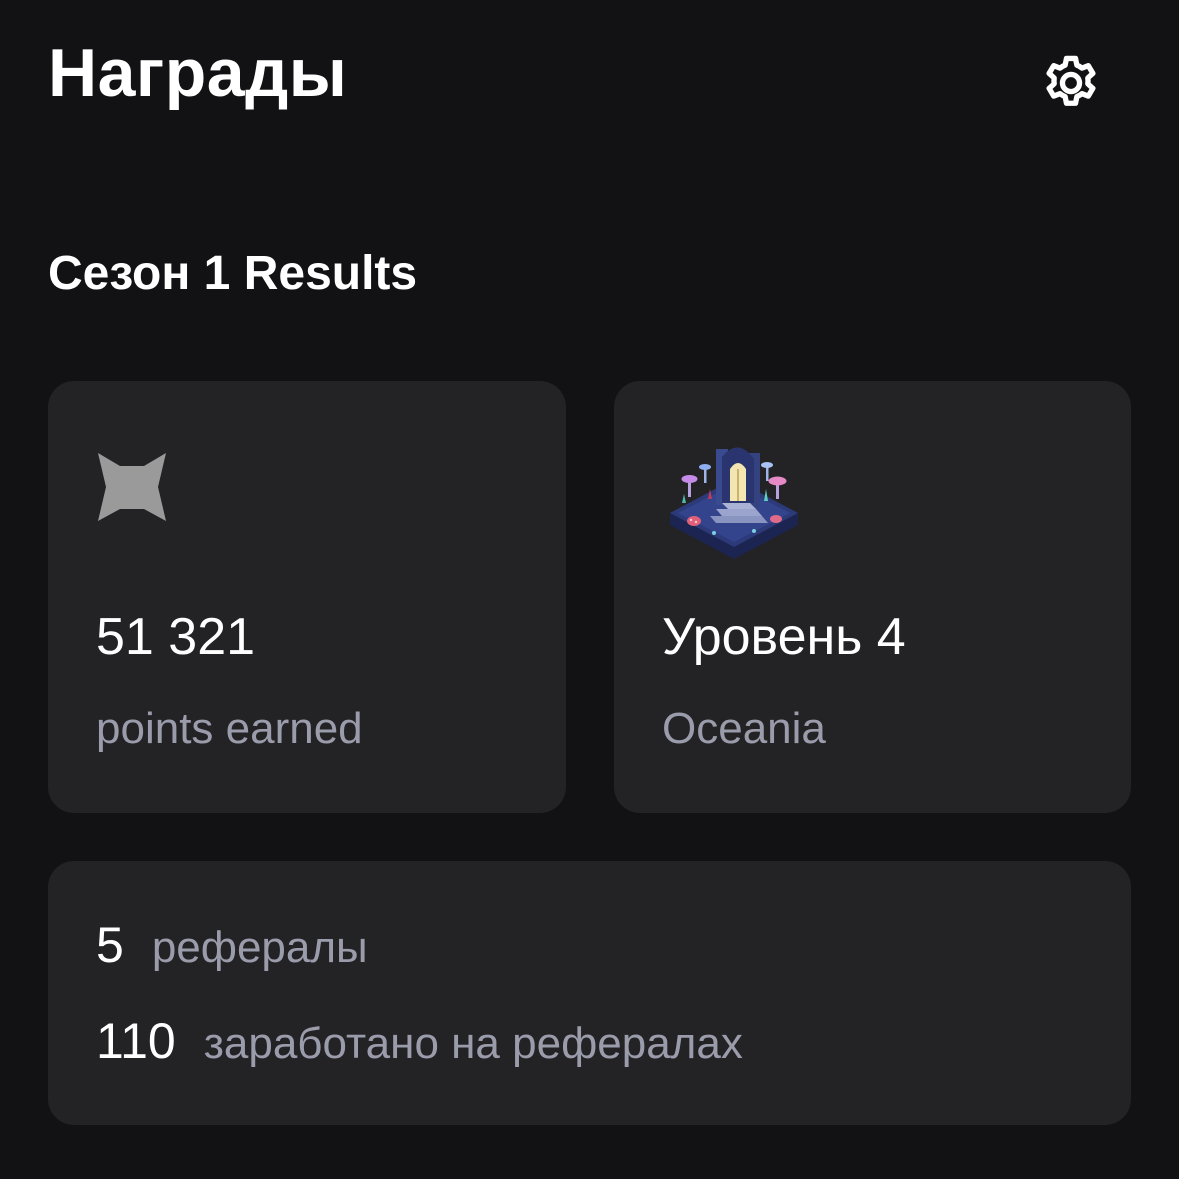  What do you see at coordinates (1071, 80) in the screenshot?
I see `gear-icon` at bounding box center [1071, 80].